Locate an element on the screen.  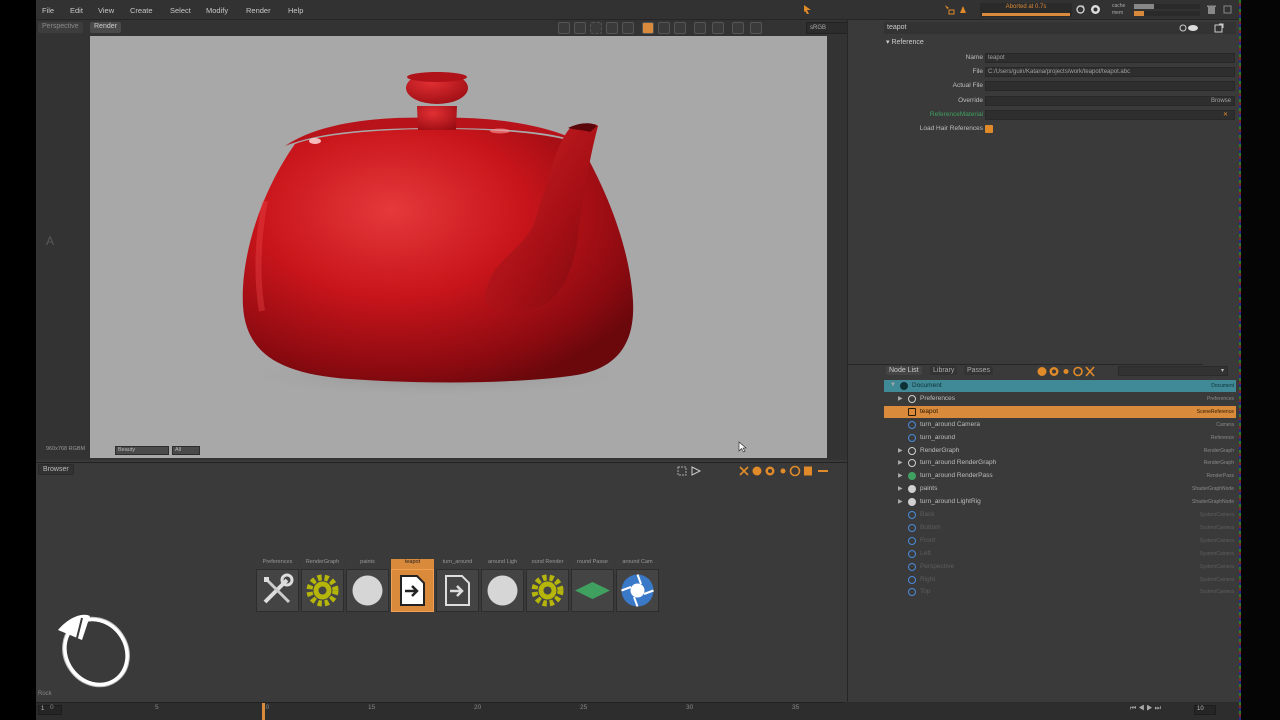
window-menu-icon is located at coordinates (1227, 9).